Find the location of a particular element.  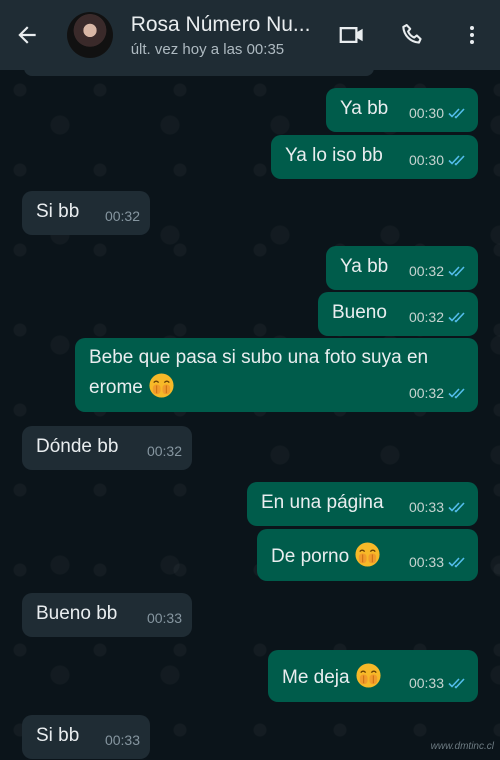

outgoing-message: En una página 00:33 is located at coordinates (362, 504).